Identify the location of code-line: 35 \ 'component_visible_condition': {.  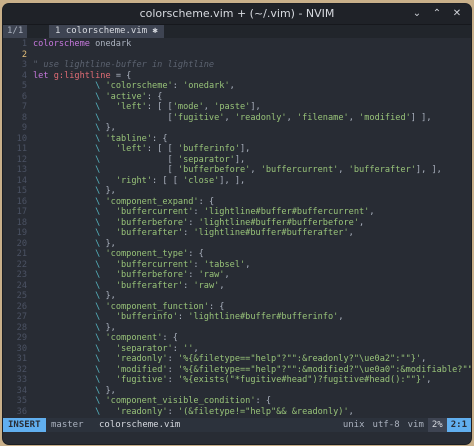
(237, 401).